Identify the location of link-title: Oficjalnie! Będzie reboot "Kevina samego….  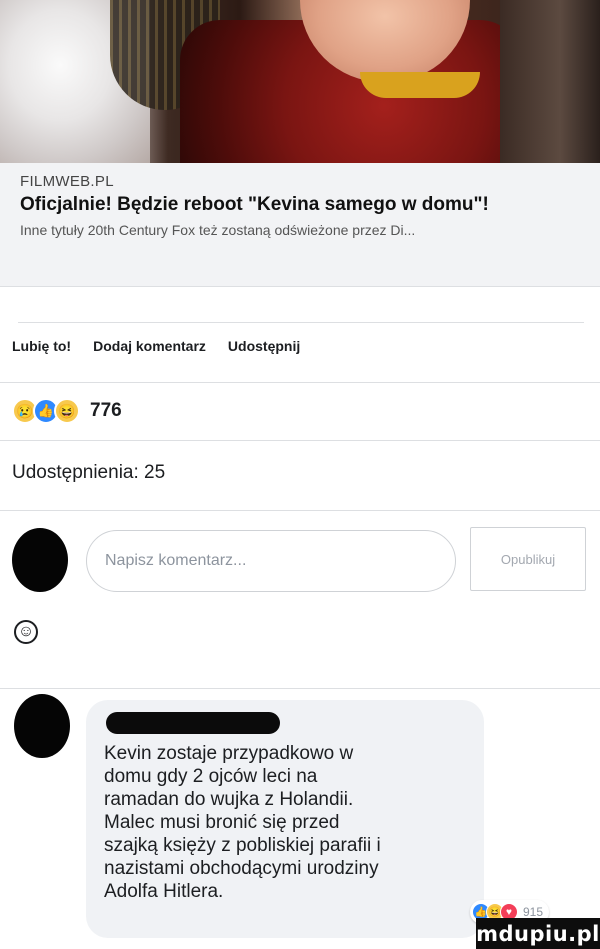
(300, 205).